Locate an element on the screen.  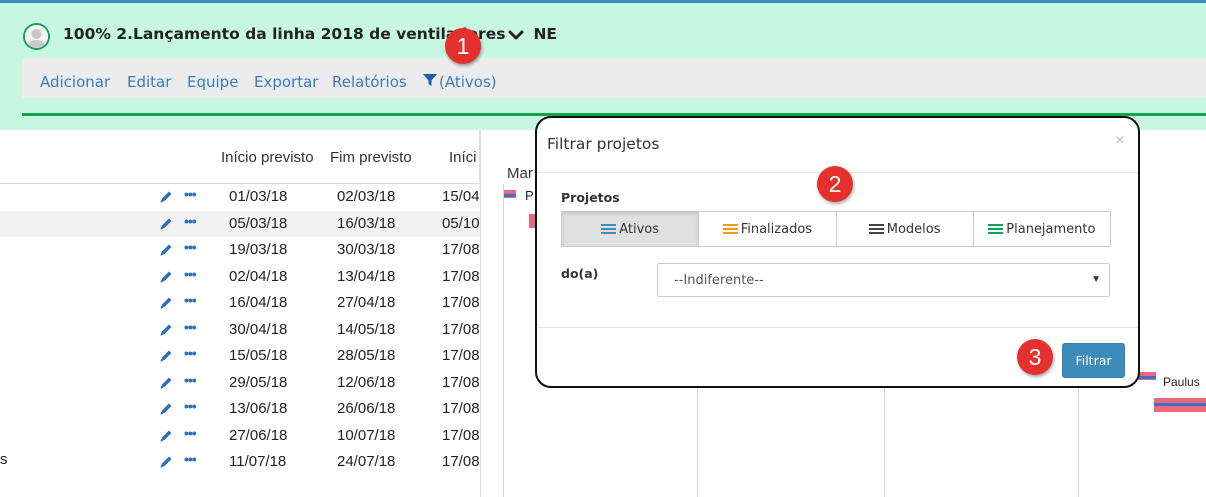
filtrar-button: Filtrar is located at coordinates (1093, 360).